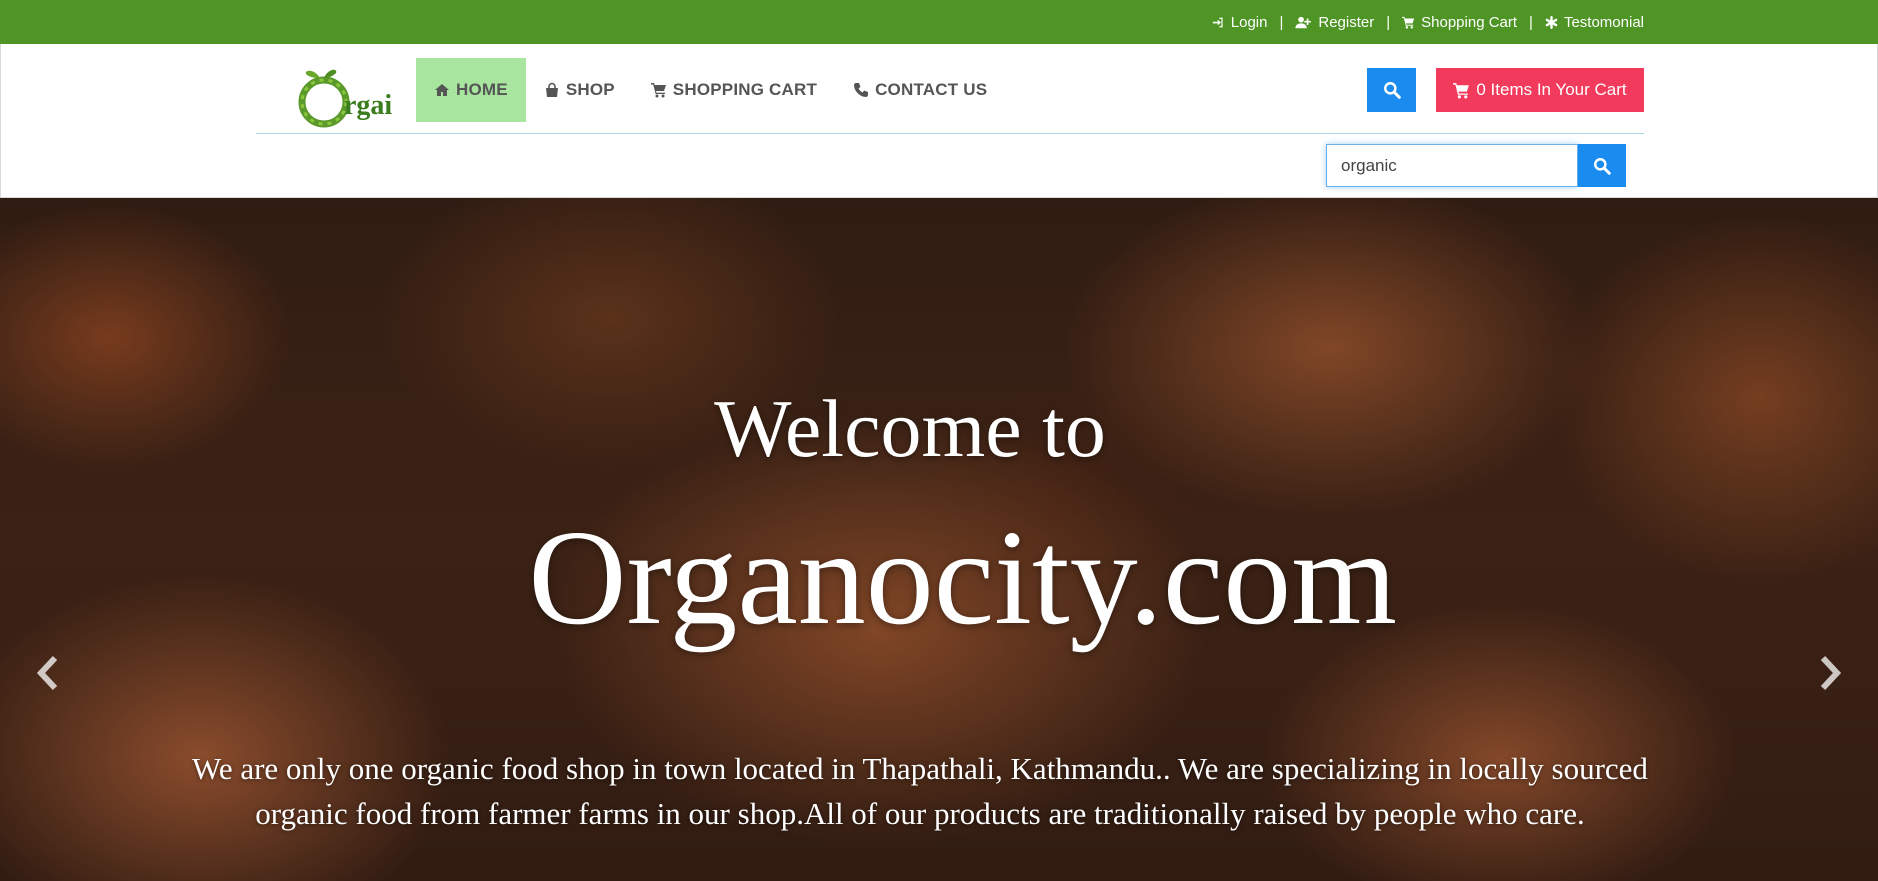  I want to click on register-link: Register, so click(1334, 22).